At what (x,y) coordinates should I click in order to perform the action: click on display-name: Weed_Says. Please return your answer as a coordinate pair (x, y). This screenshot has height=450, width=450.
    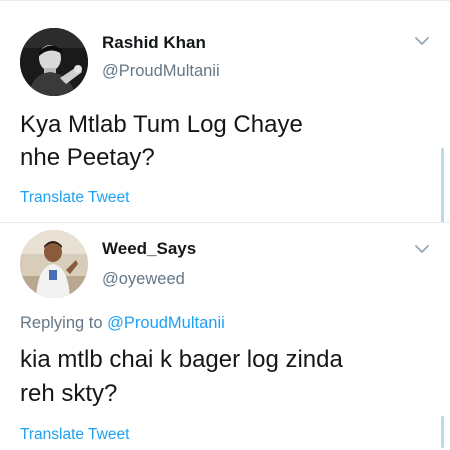
    Looking at the image, I should click on (149, 249).